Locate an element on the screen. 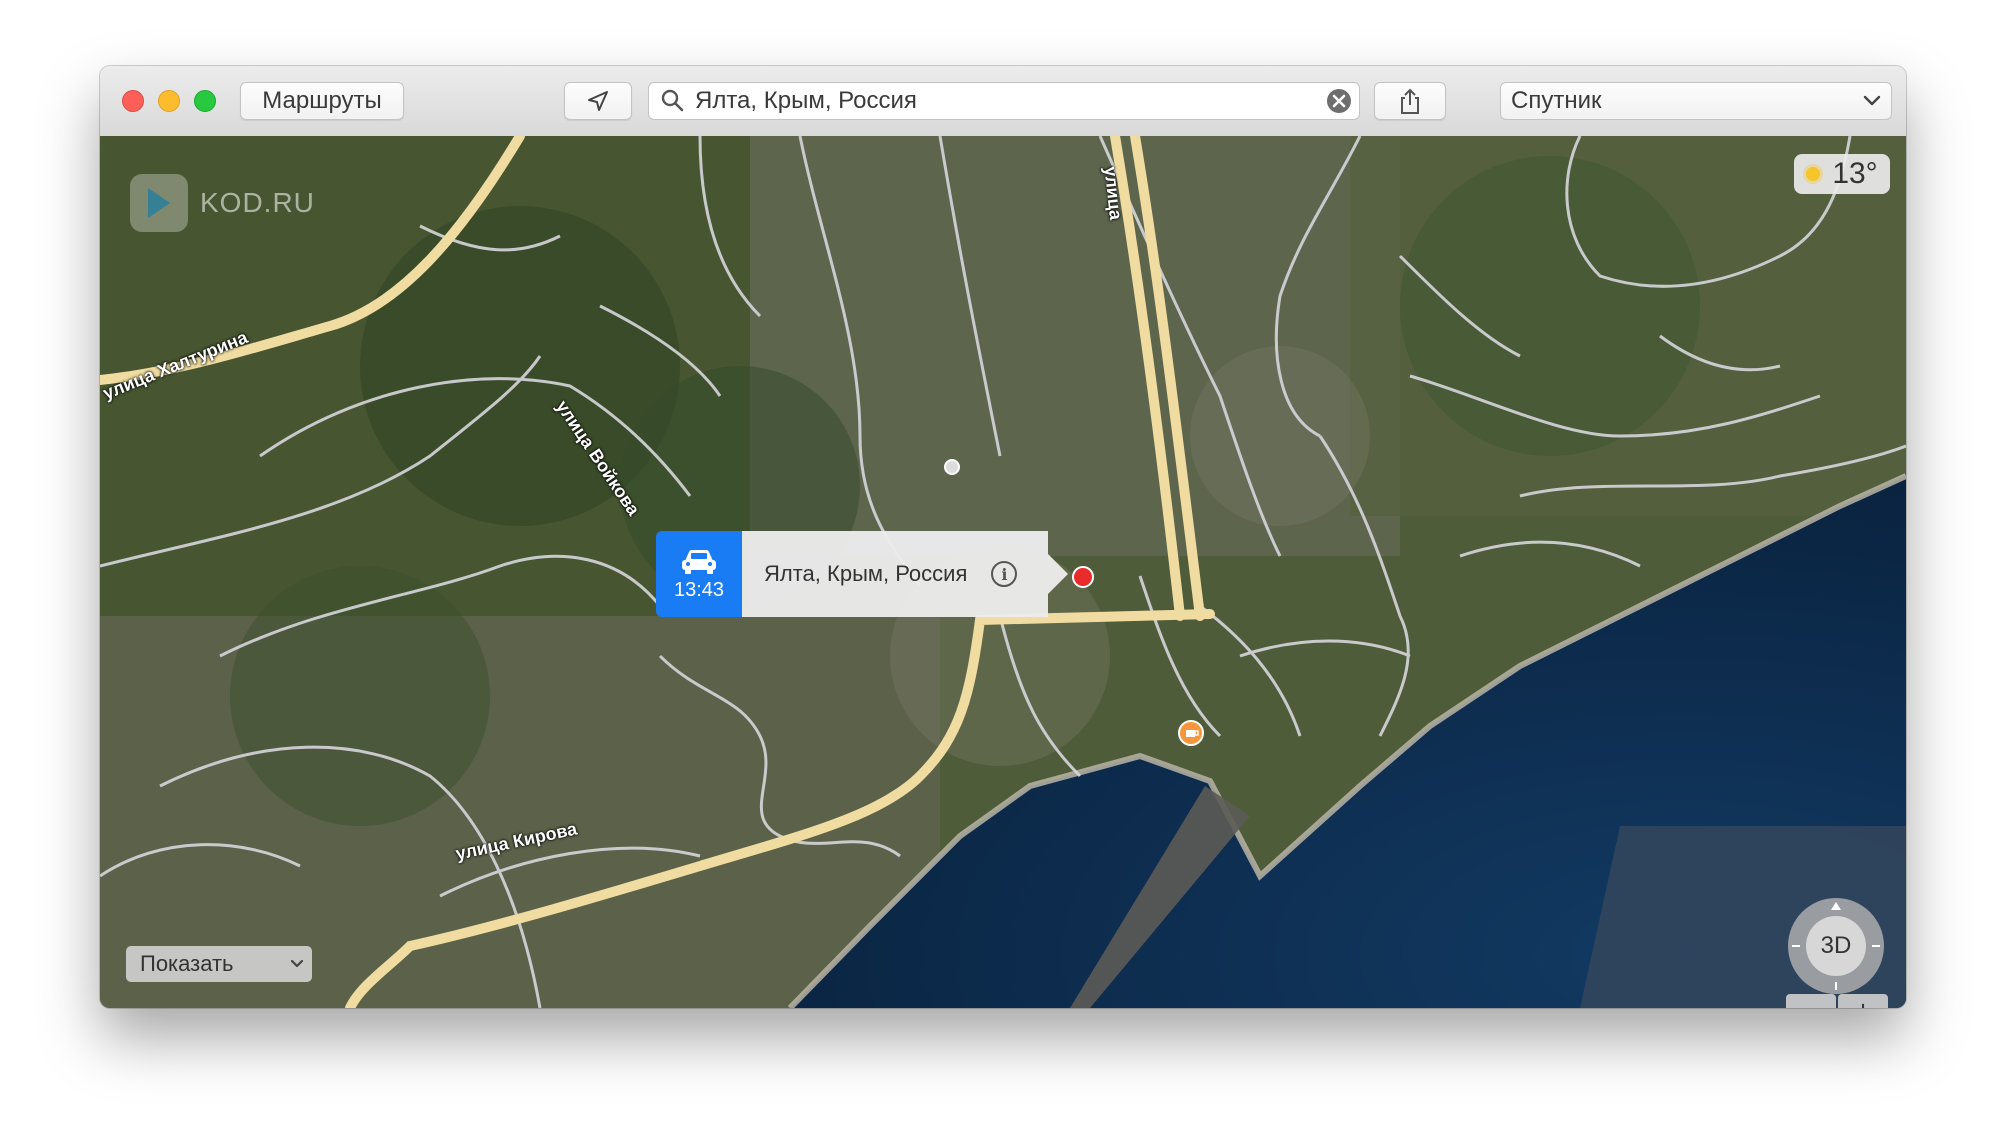 The height and width of the screenshot is (1138, 2000). watermark: KOD.RU is located at coordinates (222, 203).